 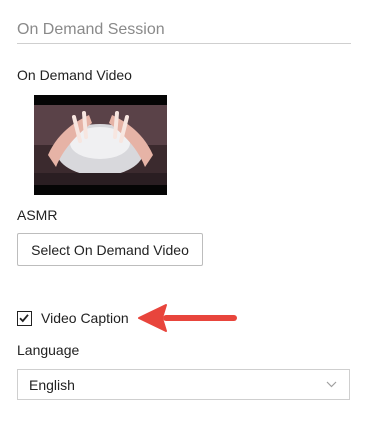 I want to click on video-name: ASMR, so click(x=37, y=215).